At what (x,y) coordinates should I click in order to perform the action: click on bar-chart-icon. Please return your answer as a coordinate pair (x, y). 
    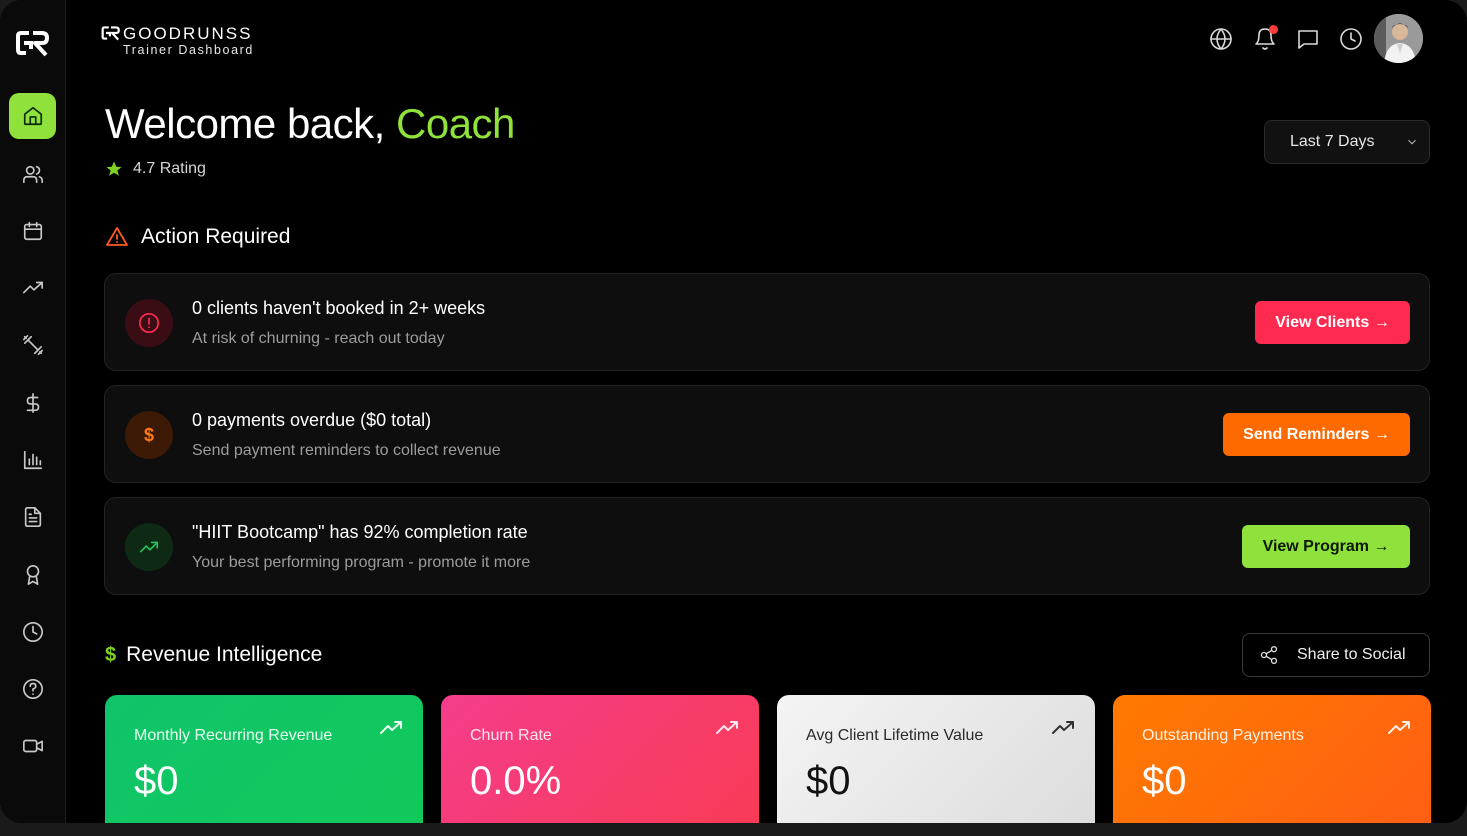
    Looking at the image, I should click on (32, 460).